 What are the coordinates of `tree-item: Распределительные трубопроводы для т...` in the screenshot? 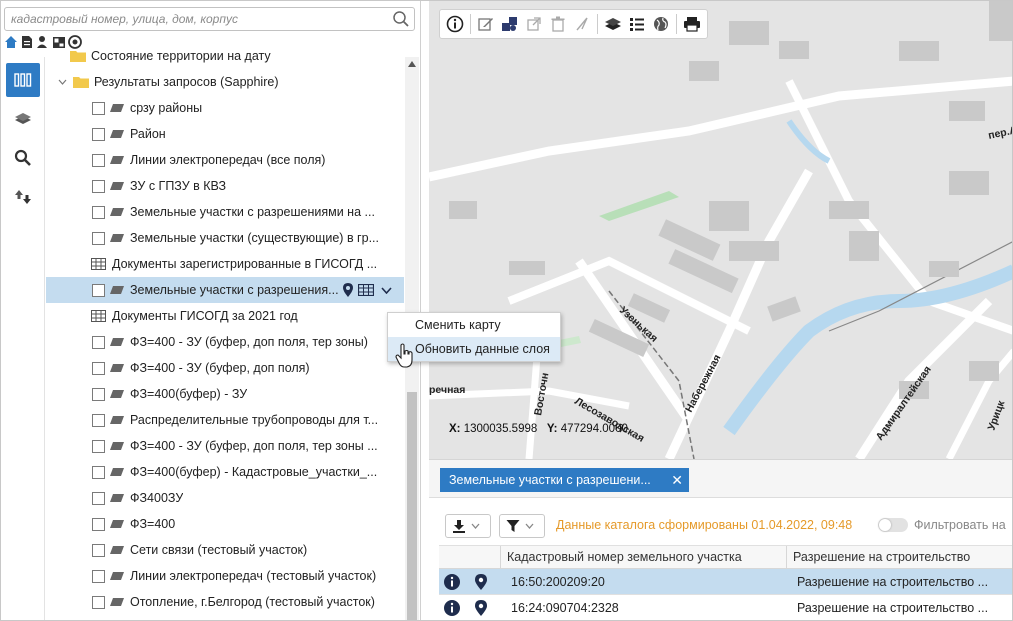 It's located at (225, 420).